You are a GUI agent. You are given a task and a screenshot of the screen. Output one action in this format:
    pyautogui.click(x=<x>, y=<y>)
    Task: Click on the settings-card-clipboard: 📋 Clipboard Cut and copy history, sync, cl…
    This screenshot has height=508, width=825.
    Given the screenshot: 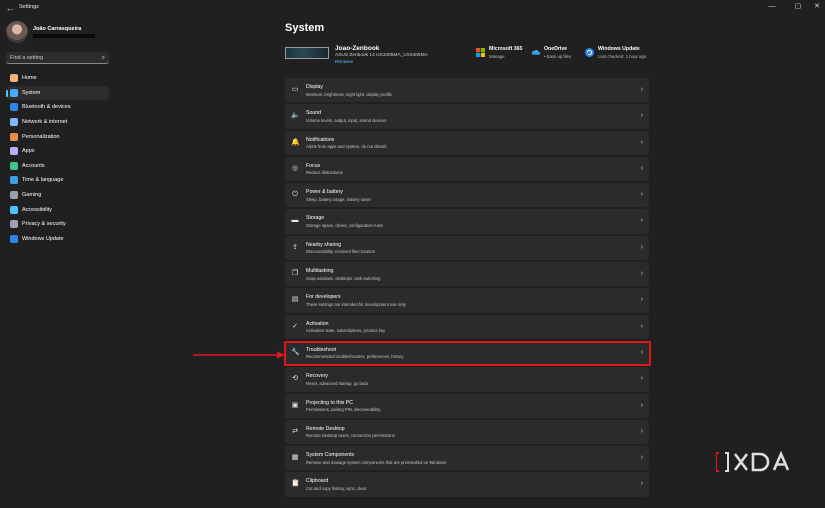 What is the action you would take?
    pyautogui.click(x=467, y=484)
    